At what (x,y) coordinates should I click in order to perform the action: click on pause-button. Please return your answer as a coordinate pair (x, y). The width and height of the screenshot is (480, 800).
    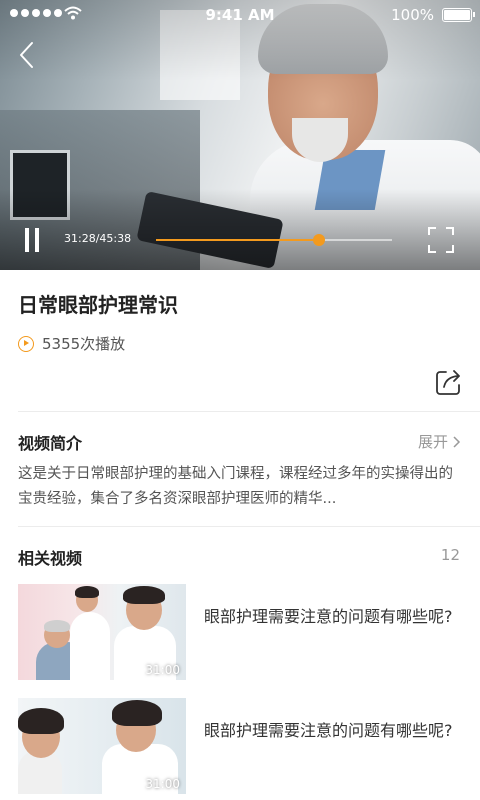
    Looking at the image, I should click on (32, 240).